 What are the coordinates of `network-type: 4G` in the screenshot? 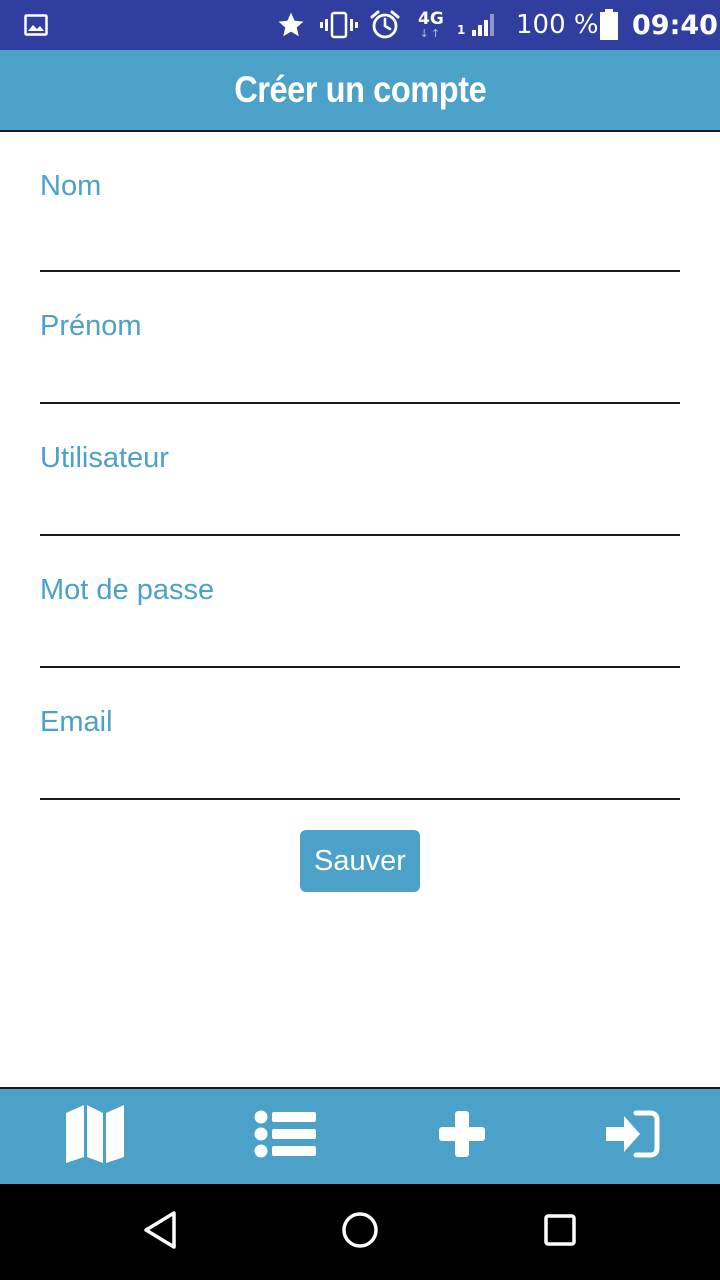 It's located at (431, 19).